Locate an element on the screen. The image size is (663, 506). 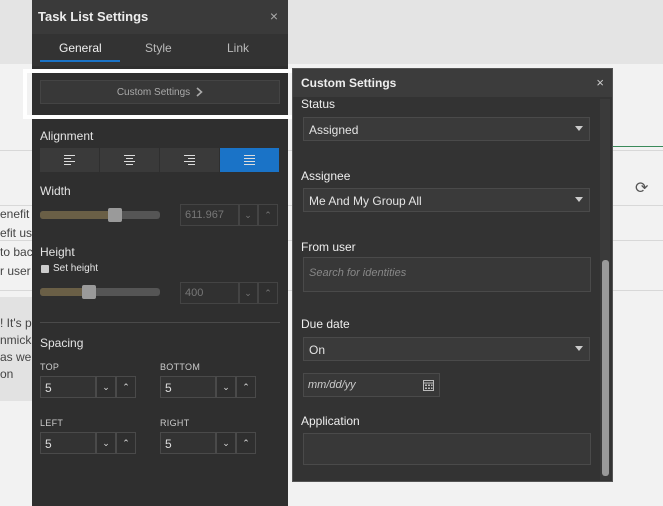
set-height-checkbox is located at coordinates (45, 269).